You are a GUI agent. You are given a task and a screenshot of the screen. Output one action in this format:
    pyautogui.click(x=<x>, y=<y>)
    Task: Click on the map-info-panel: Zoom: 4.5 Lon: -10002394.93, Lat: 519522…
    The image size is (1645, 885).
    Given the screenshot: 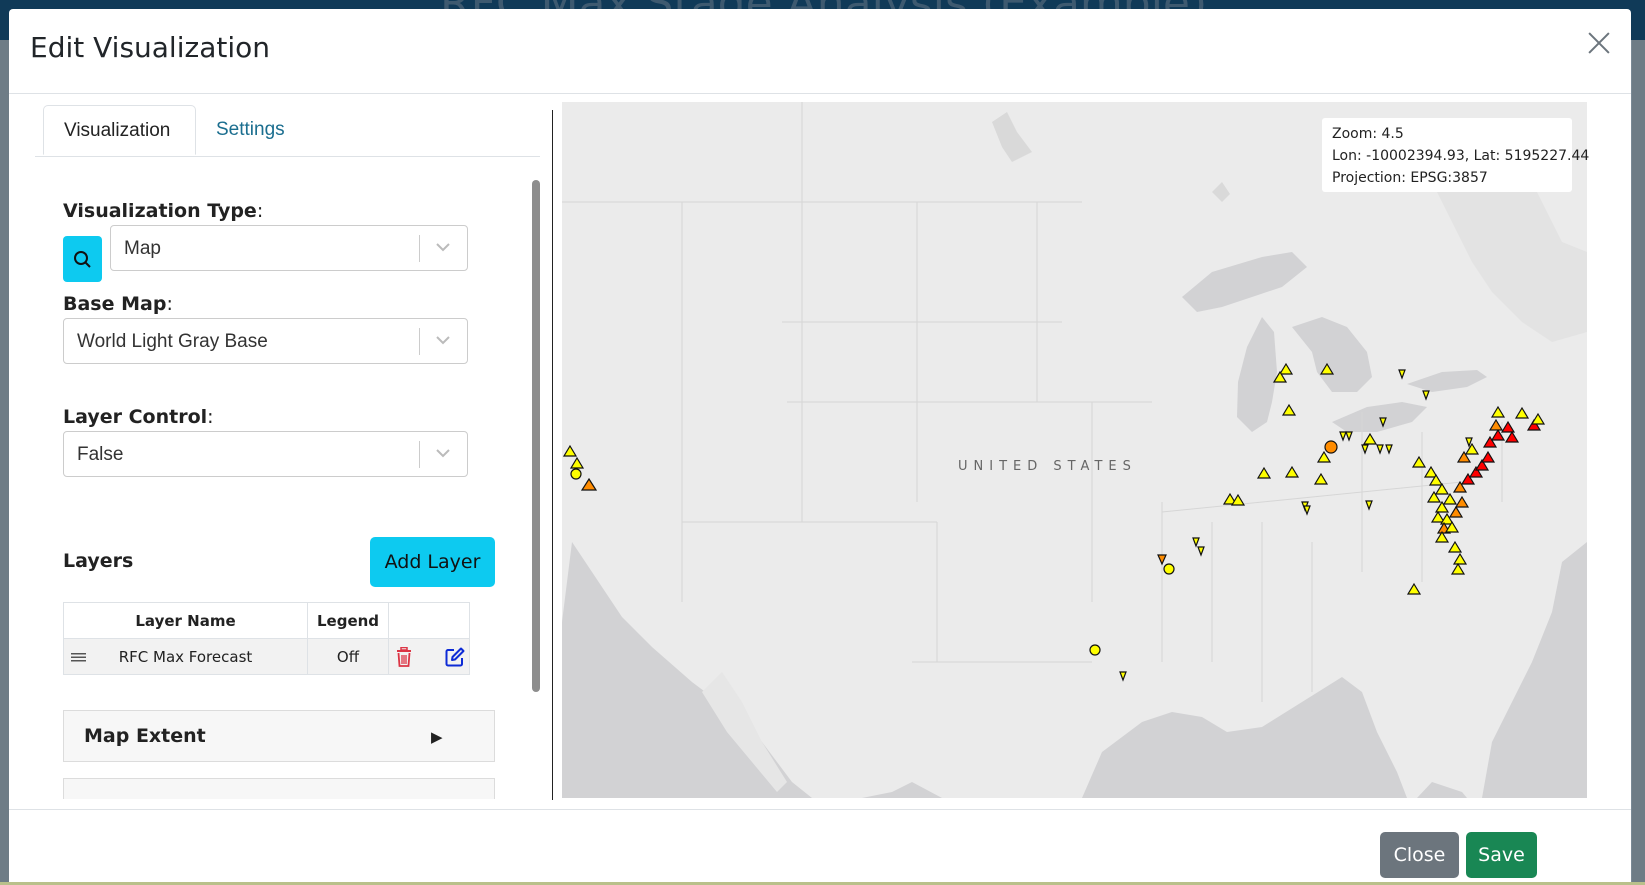 What is the action you would take?
    pyautogui.click(x=1456, y=155)
    